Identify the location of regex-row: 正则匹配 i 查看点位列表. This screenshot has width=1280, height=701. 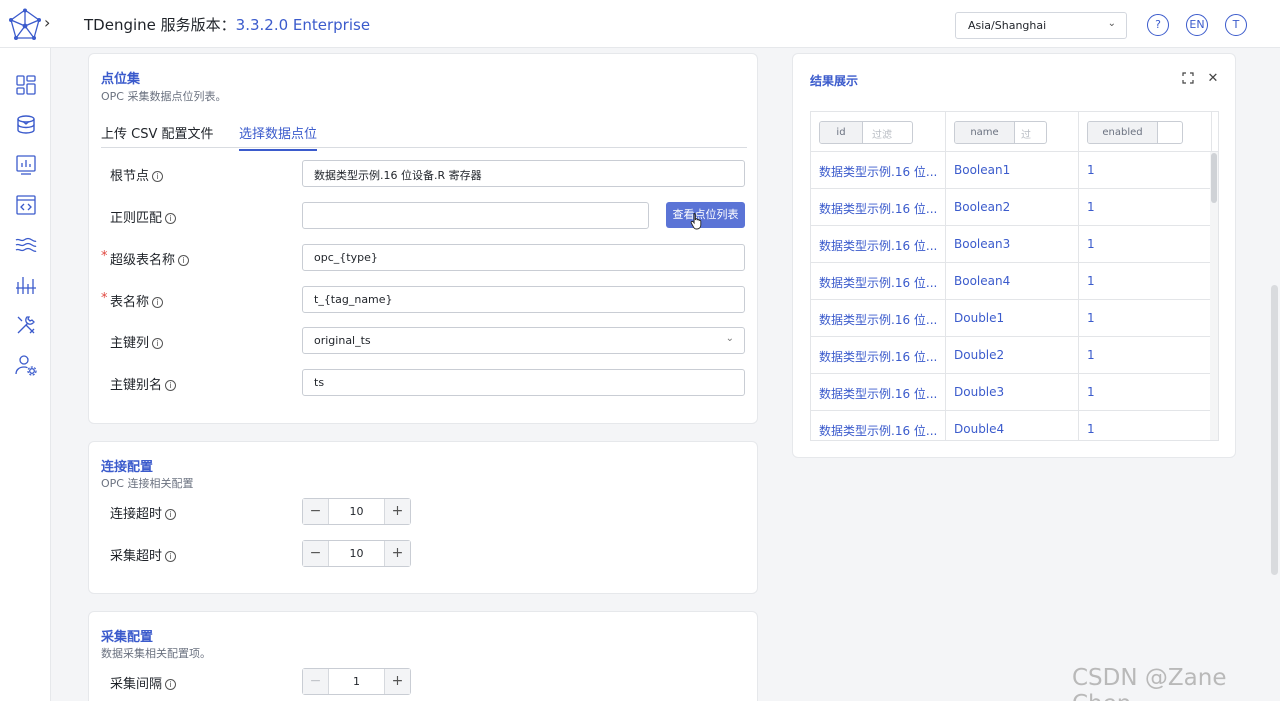
(423, 216).